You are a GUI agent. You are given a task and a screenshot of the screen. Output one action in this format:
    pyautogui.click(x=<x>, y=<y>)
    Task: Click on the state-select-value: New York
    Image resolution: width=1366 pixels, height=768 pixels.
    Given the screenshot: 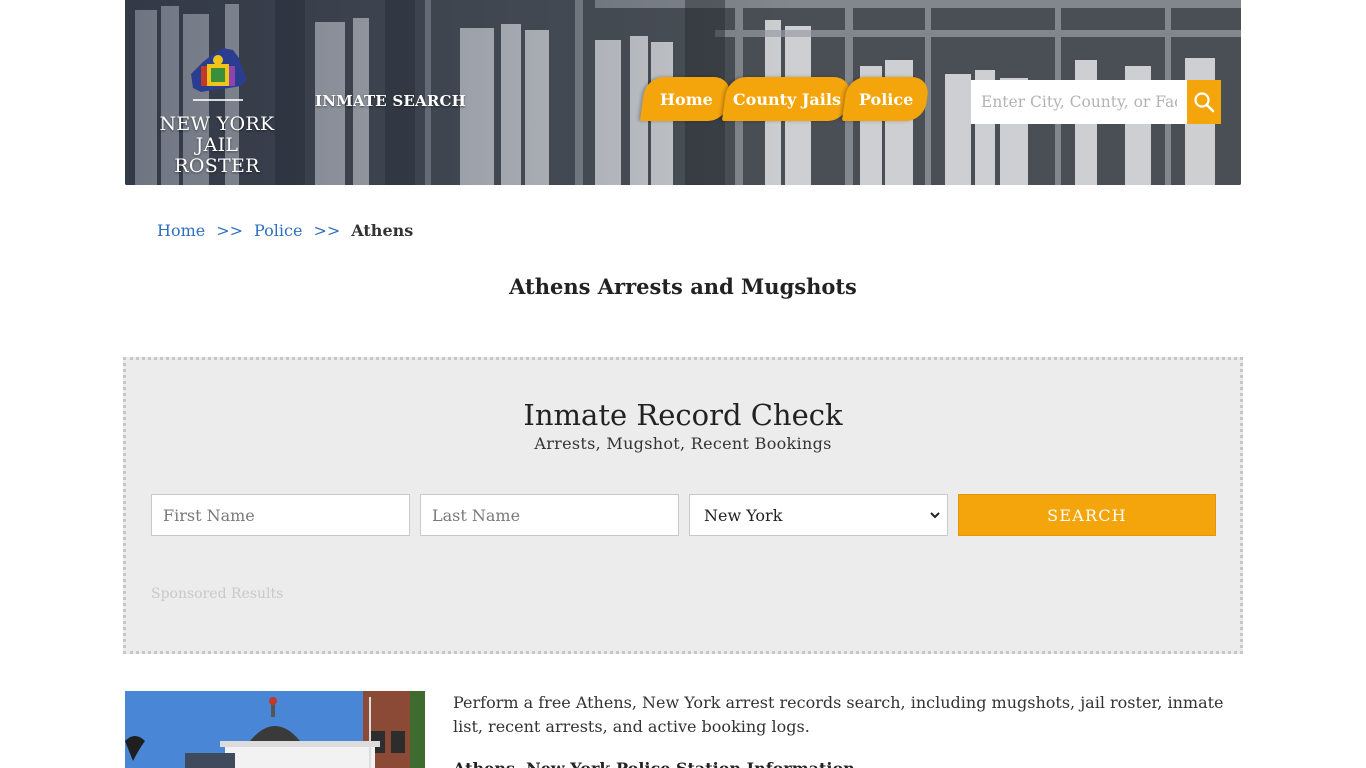 What is the action you would take?
    pyautogui.click(x=743, y=515)
    